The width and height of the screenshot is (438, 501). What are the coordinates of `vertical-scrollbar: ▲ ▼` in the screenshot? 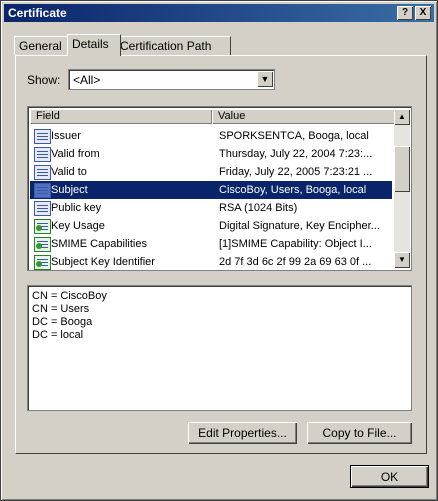 It's located at (402, 188).